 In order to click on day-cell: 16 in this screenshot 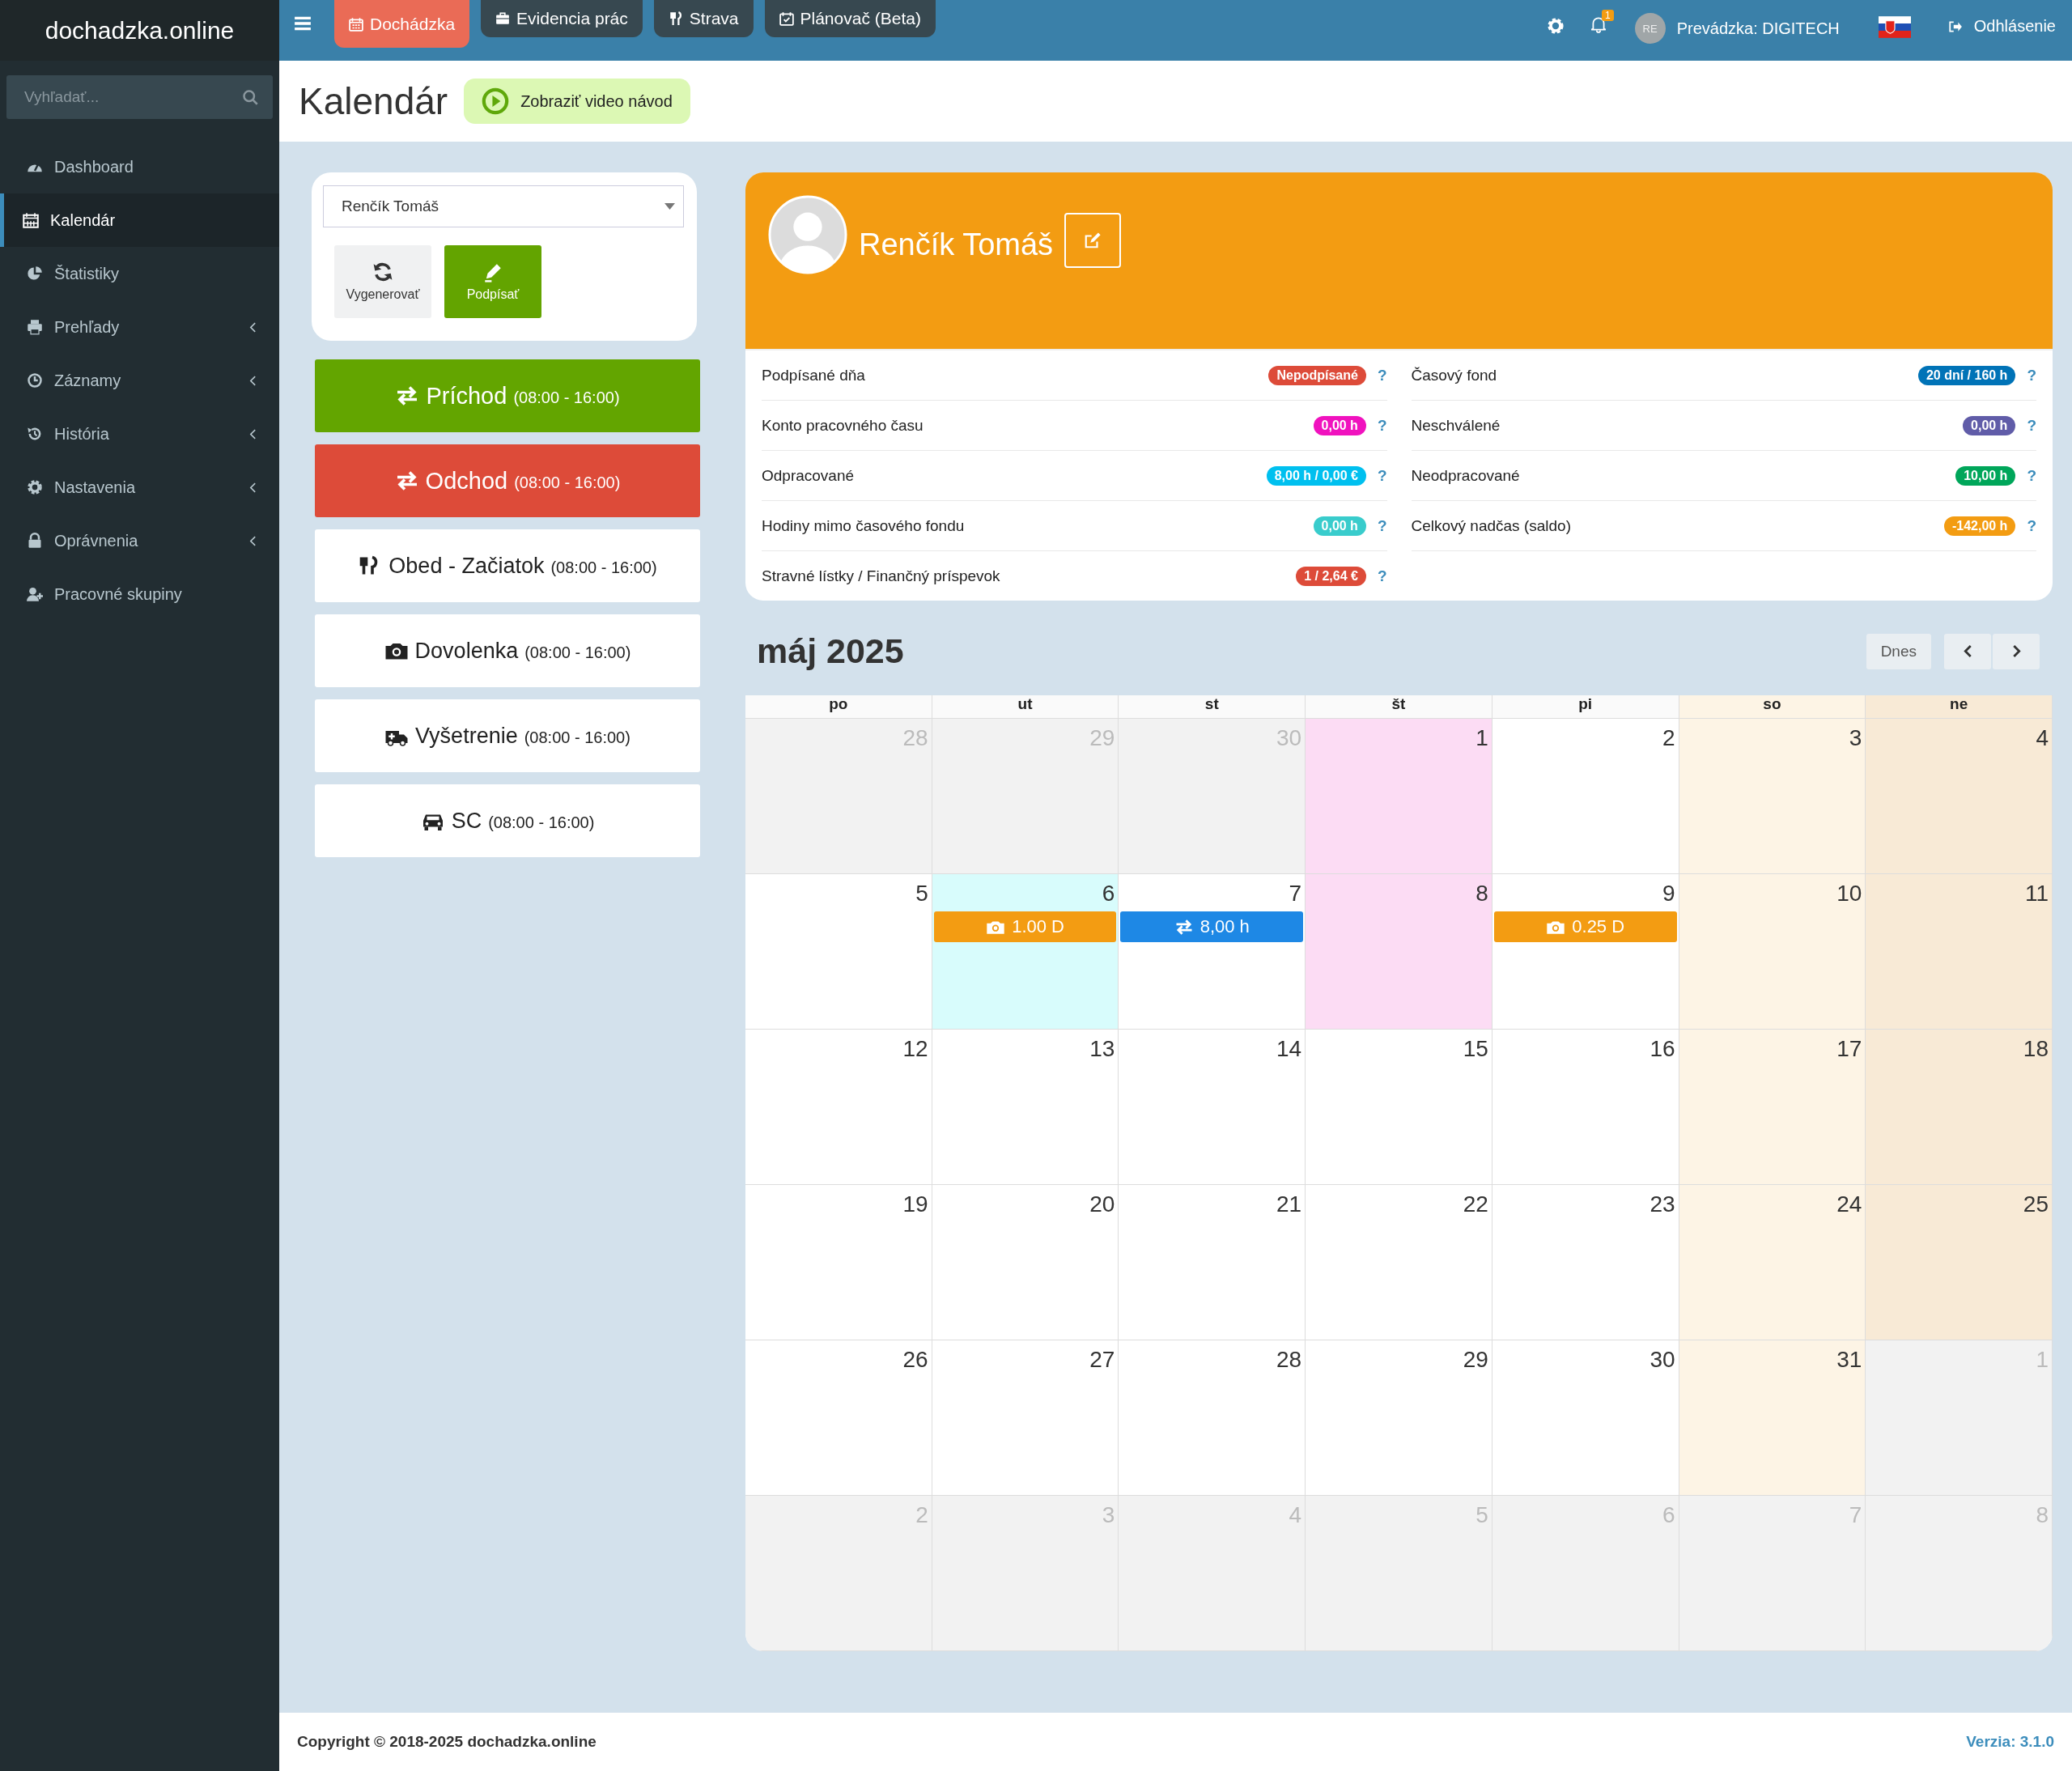, I will do `click(1585, 1107)`.